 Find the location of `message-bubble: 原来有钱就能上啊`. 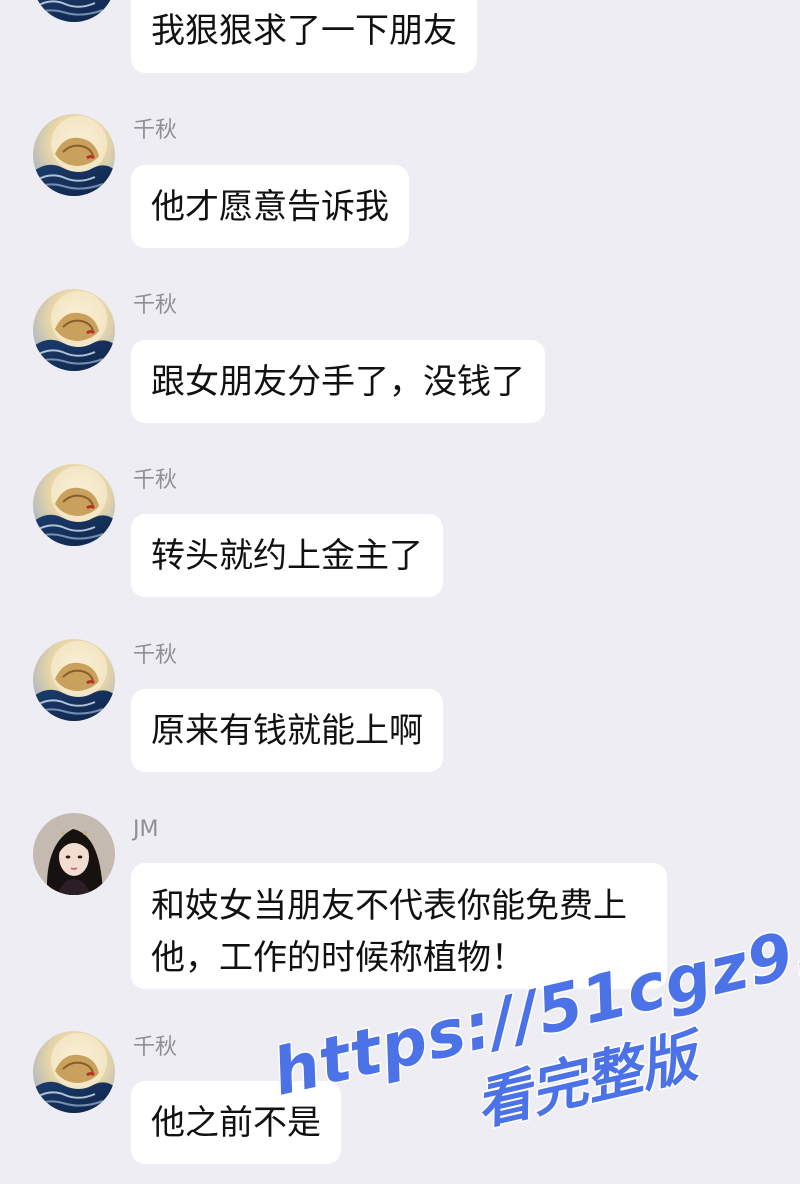

message-bubble: 原来有钱就能上啊 is located at coordinates (287, 730).